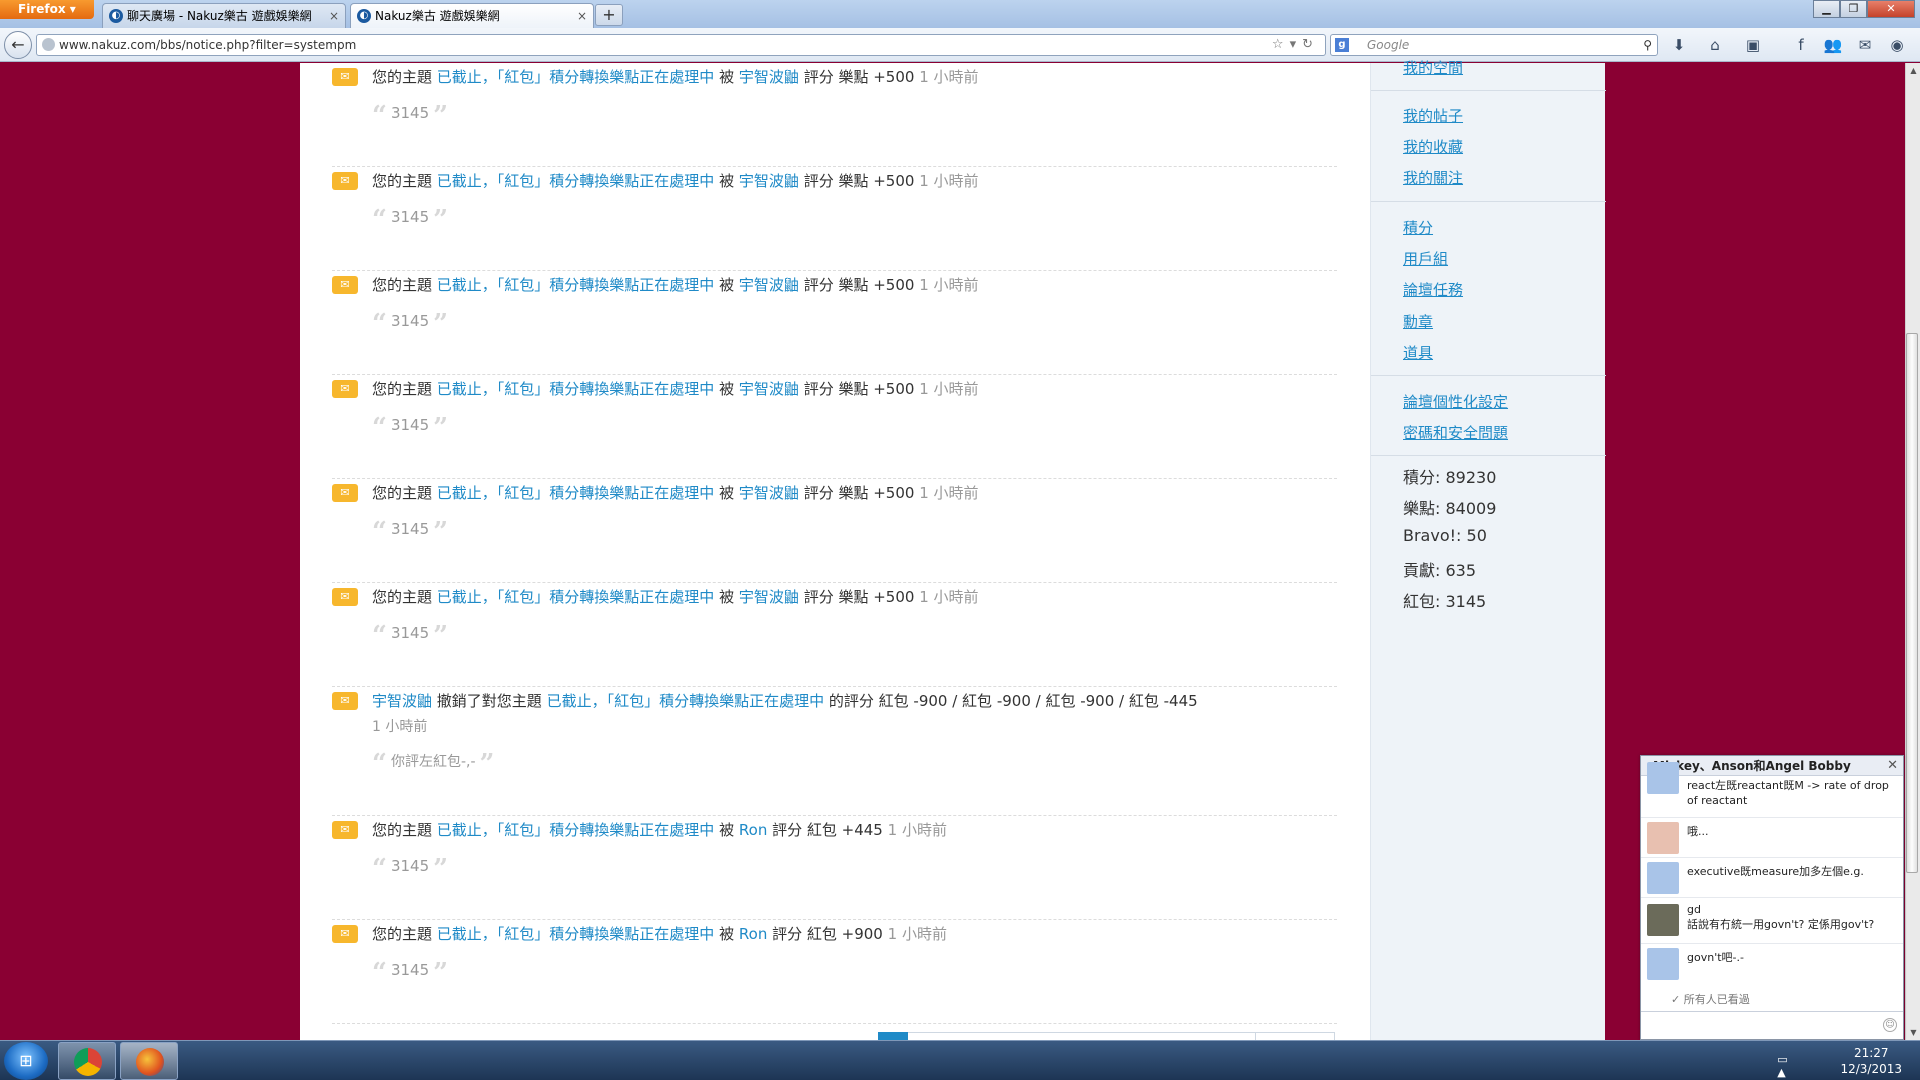 This screenshot has height=1080, width=1920. Describe the element at coordinates (1433, 115) in the screenshot. I see `sidebar-item-my-posts: 我的帖子` at that location.